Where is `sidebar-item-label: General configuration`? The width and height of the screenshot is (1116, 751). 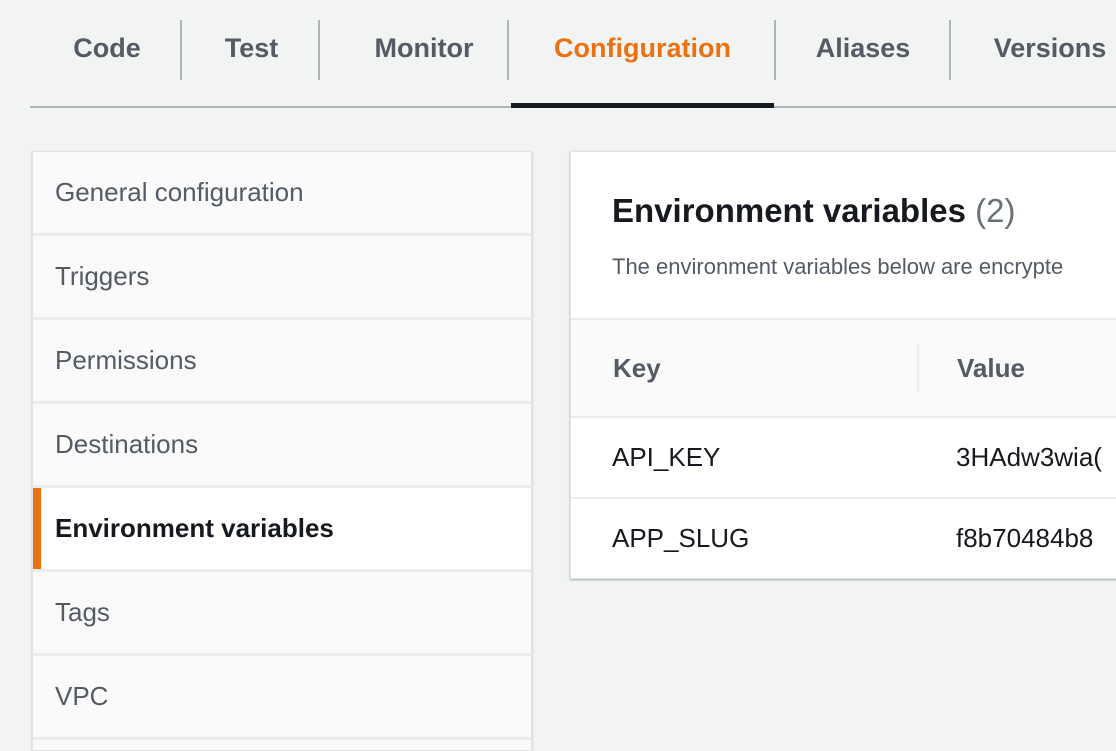 sidebar-item-label: General configuration is located at coordinates (179, 192).